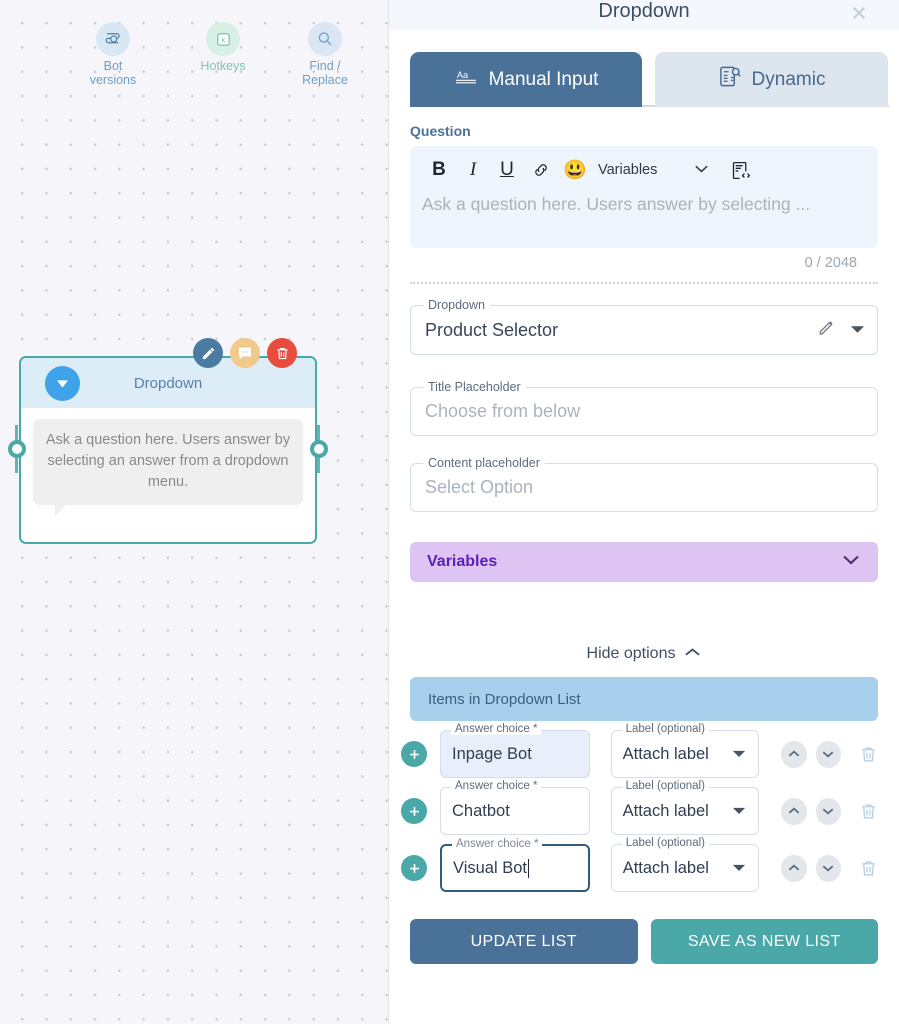 Image resolution: width=899 pixels, height=1024 pixels. I want to click on tab-label: Dynamic, so click(788, 79).